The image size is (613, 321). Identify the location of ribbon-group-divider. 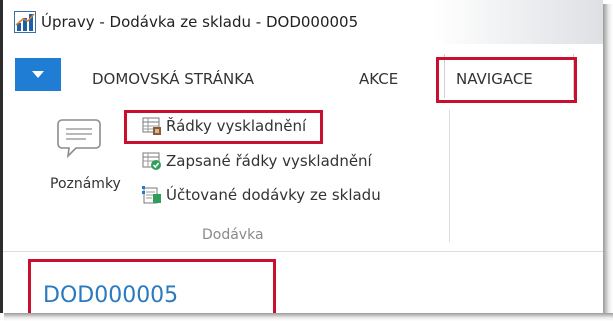
(449, 176).